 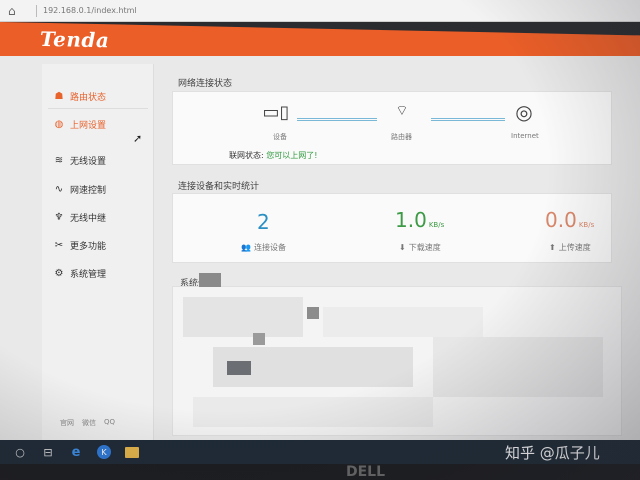 What do you see at coordinates (219, 187) in the screenshot?
I see `stats-title: 连接设备和实时统计` at bounding box center [219, 187].